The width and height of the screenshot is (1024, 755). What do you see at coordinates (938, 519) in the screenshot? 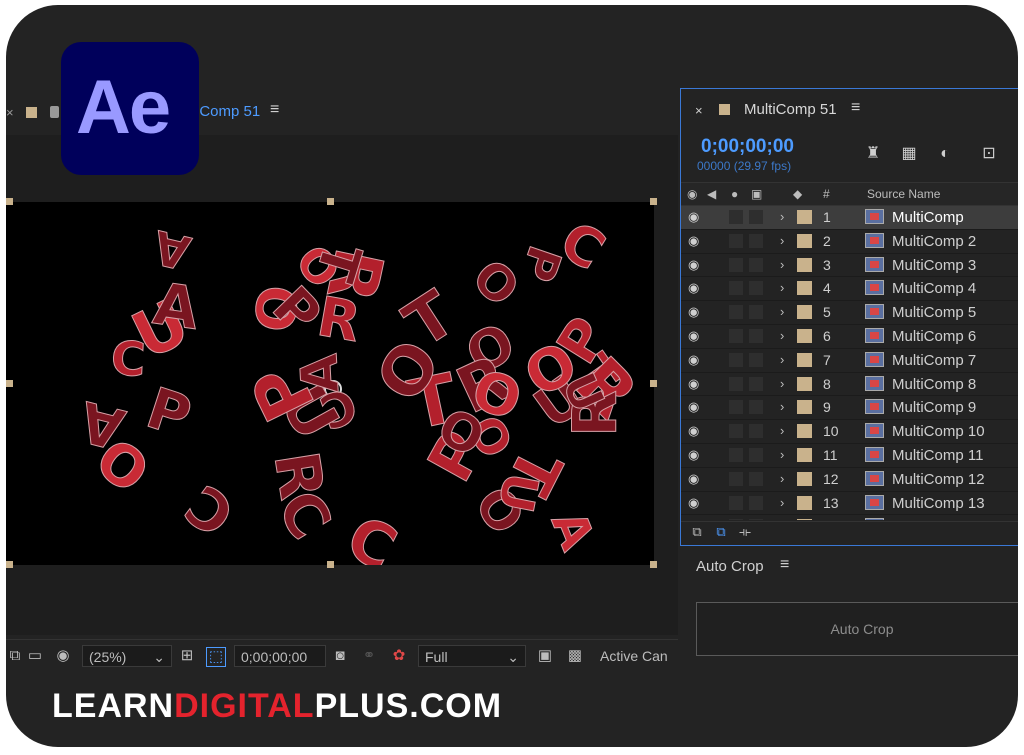
I see `layer-name: MultiComp 14` at bounding box center [938, 519].